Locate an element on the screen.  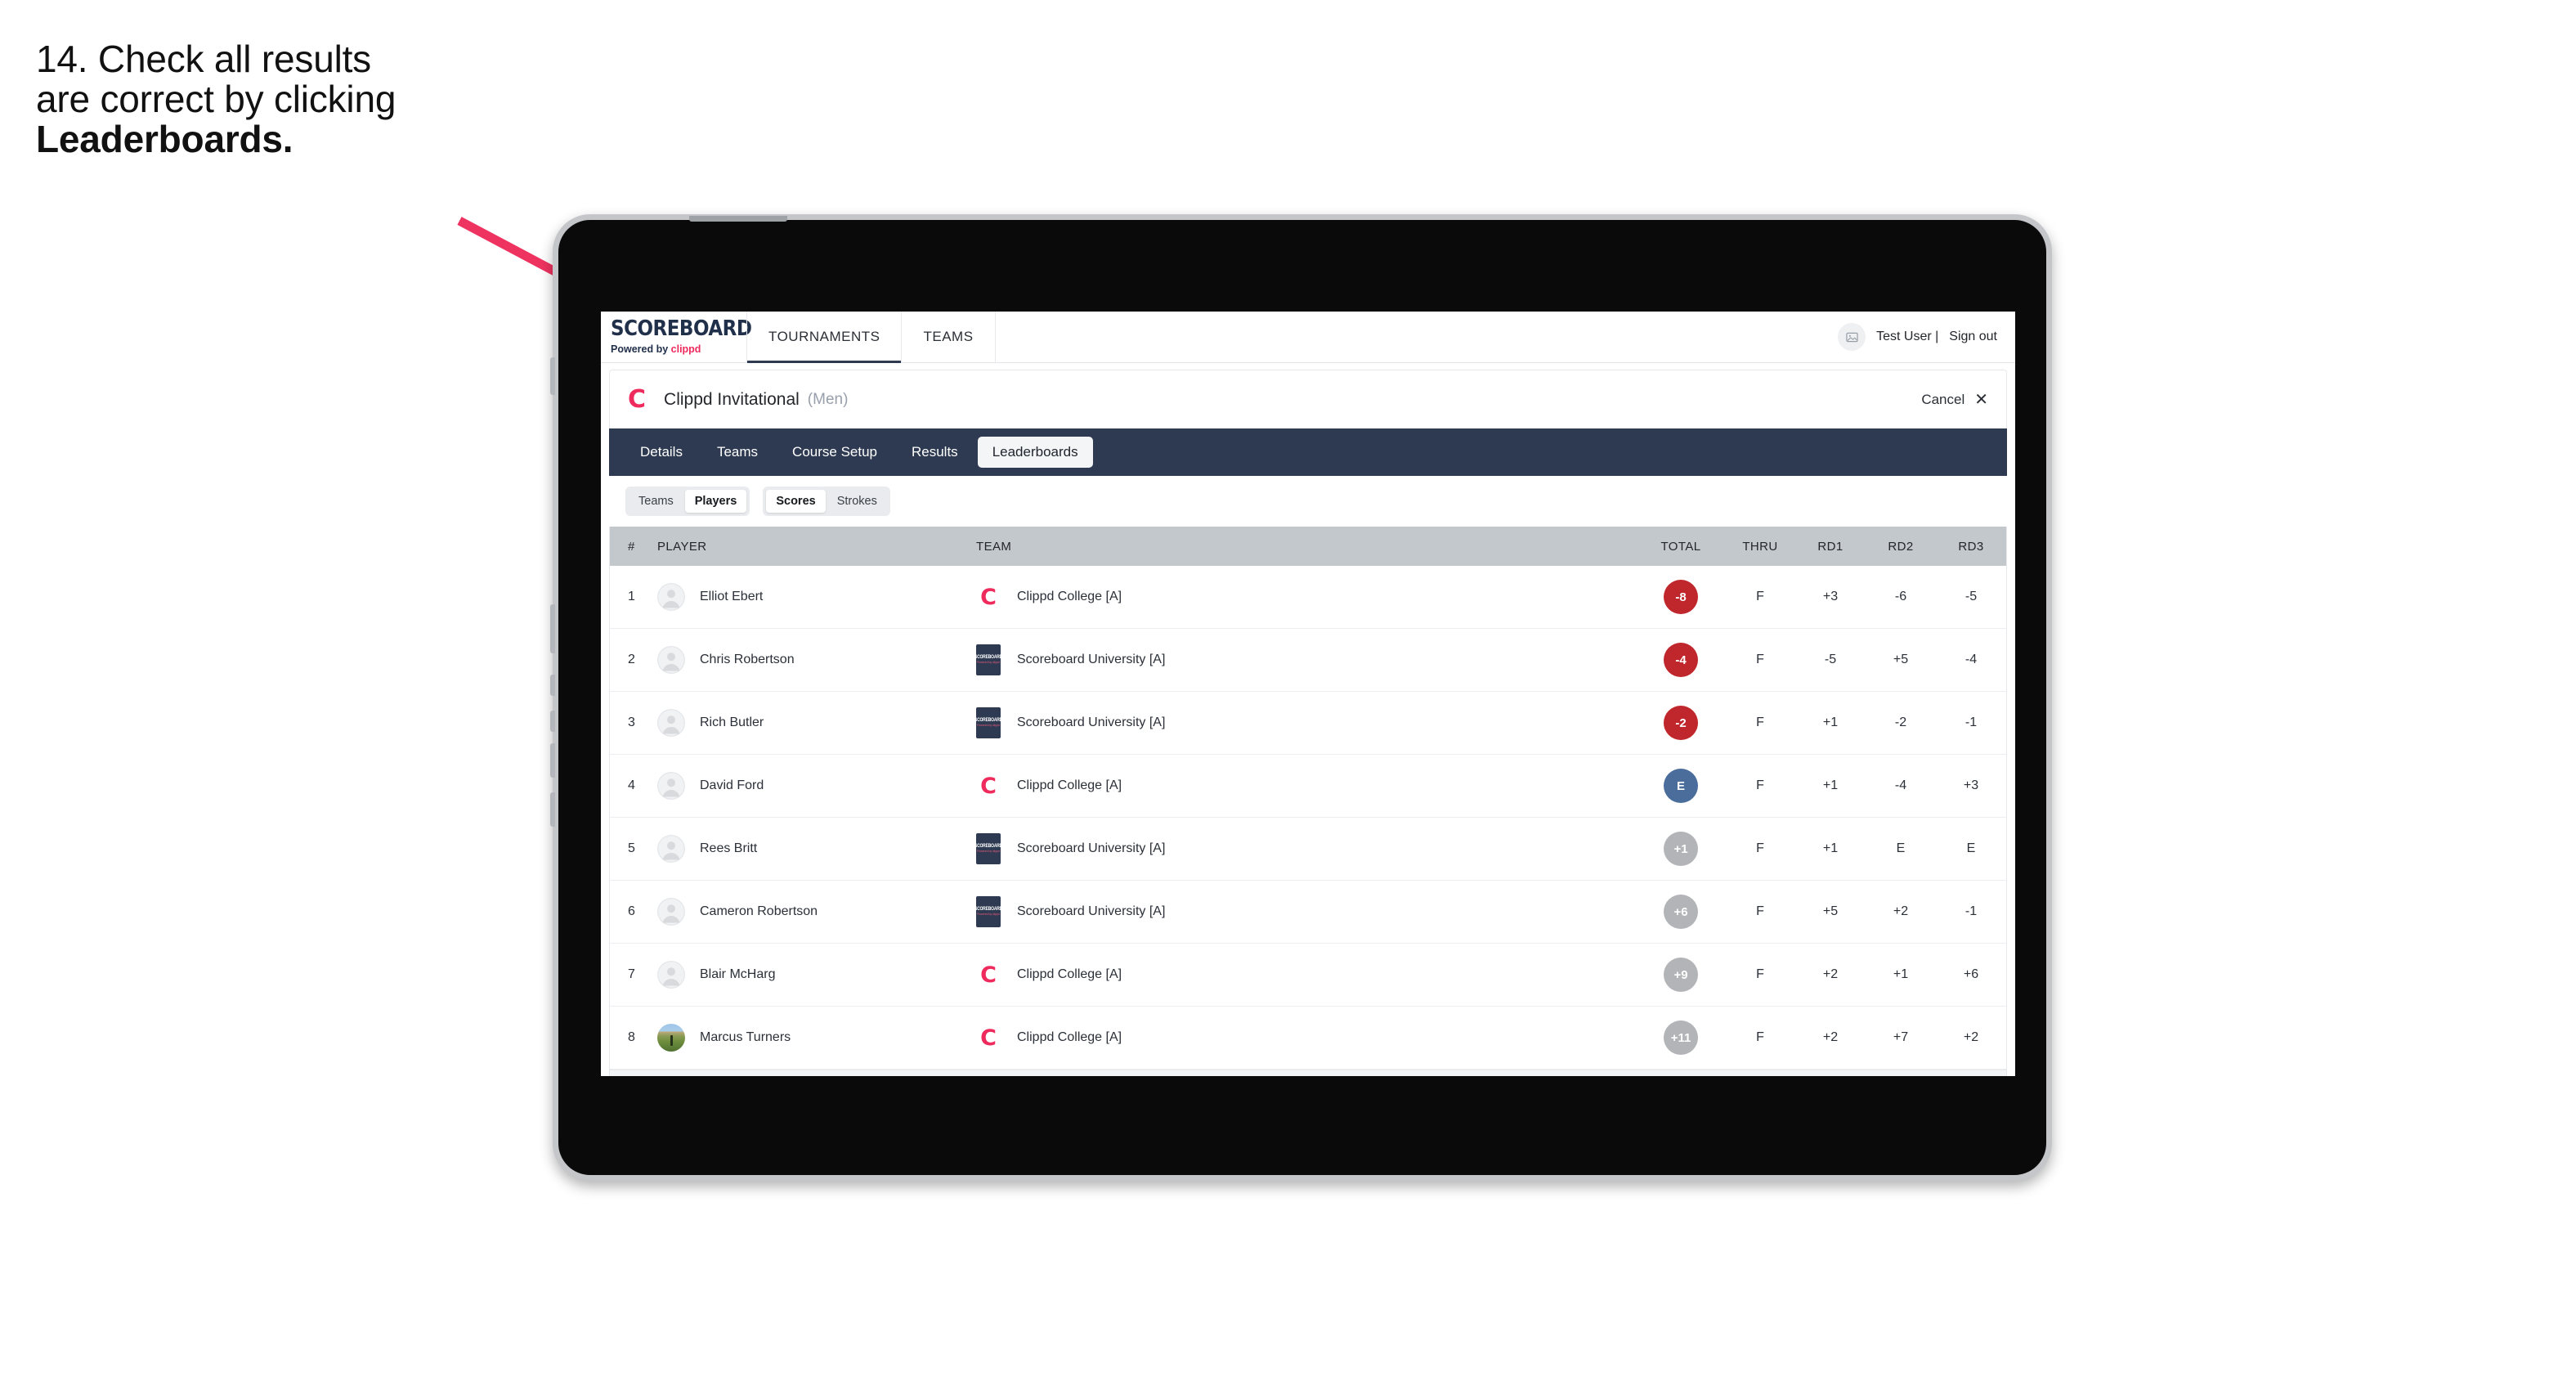
status-badge: -2 is located at coordinates (1681, 723).